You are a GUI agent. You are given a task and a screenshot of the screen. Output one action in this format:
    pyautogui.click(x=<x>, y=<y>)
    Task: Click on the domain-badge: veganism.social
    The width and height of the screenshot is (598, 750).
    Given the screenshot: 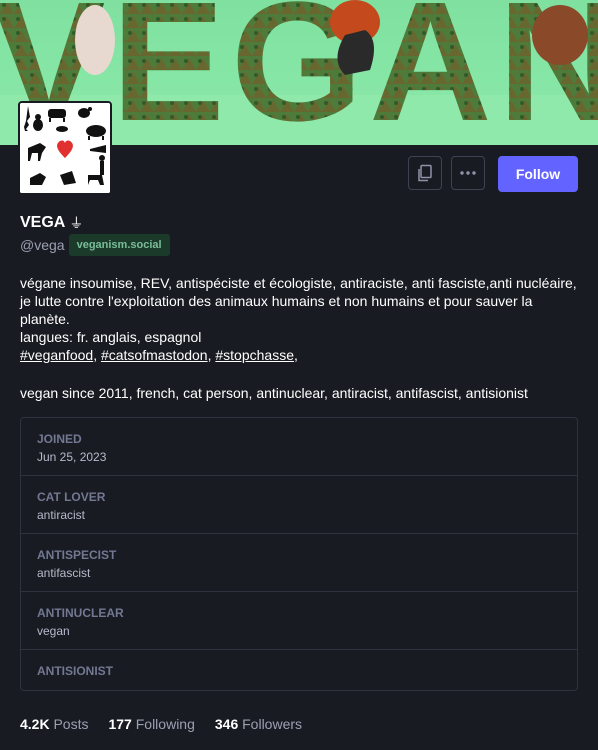 What is the action you would take?
    pyautogui.click(x=119, y=245)
    